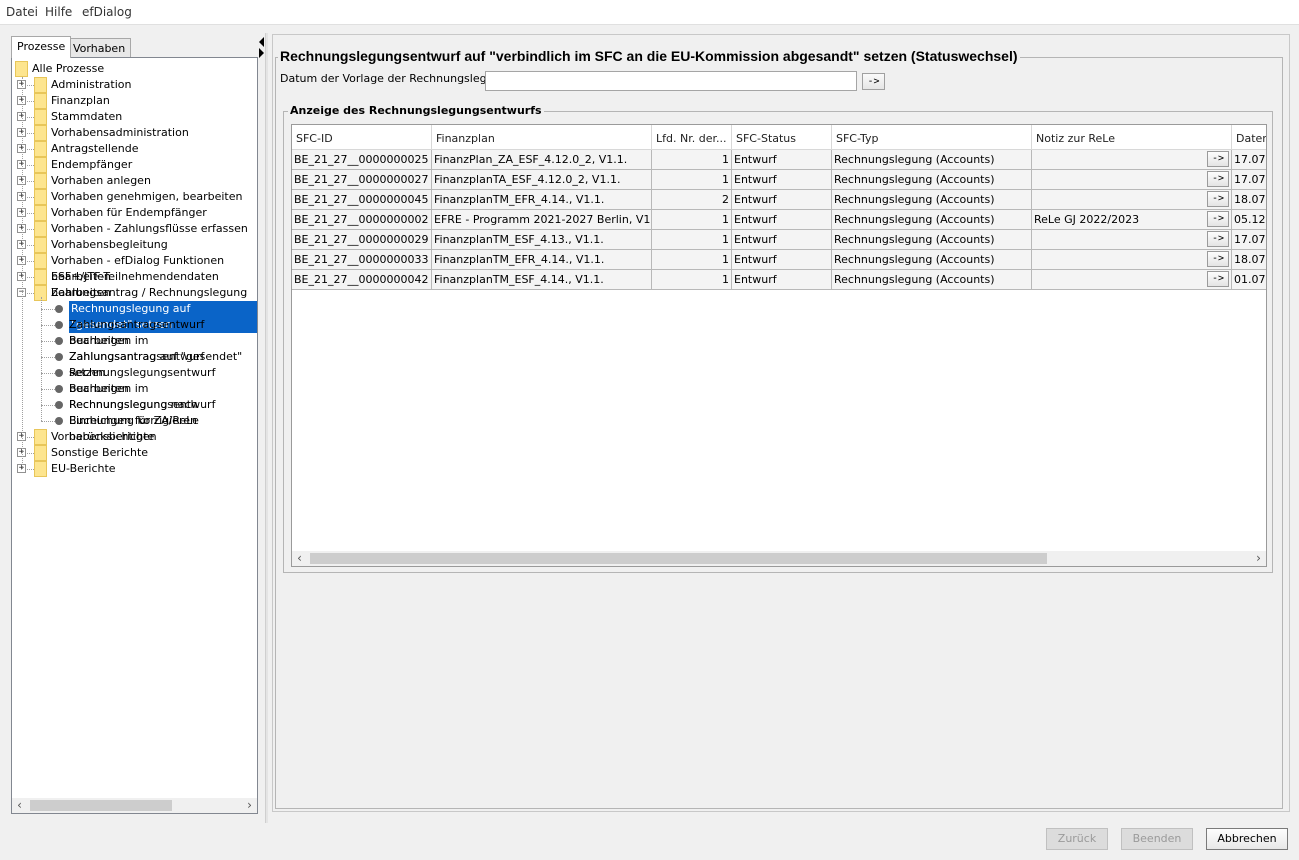  What do you see at coordinates (41, 47) in the screenshot?
I see `tab-prozesse: Prozesse` at bounding box center [41, 47].